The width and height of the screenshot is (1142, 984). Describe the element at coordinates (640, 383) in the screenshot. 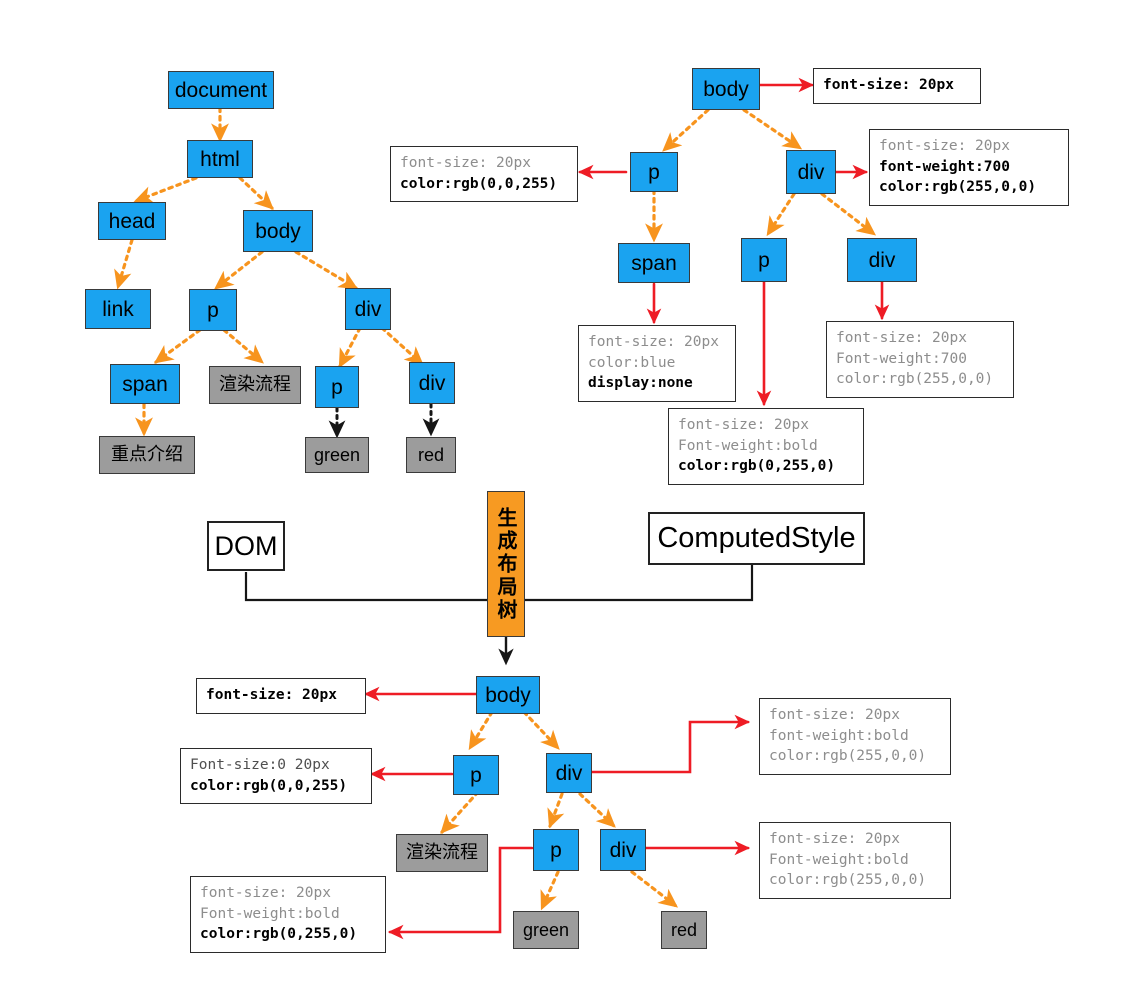

I see `style-line: display:none` at that location.